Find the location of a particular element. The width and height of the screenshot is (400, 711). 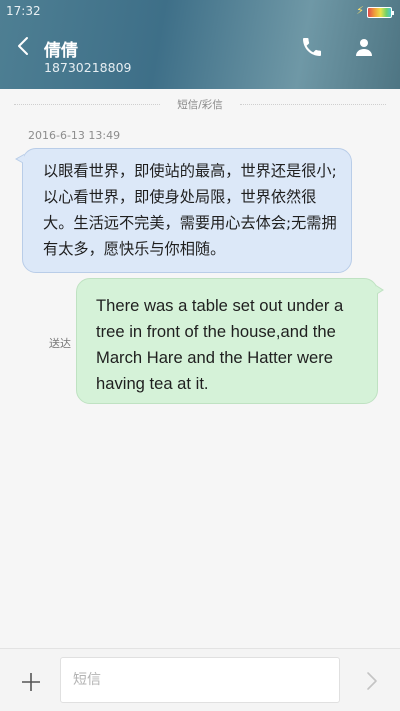

plus-icon is located at coordinates (31, 682).